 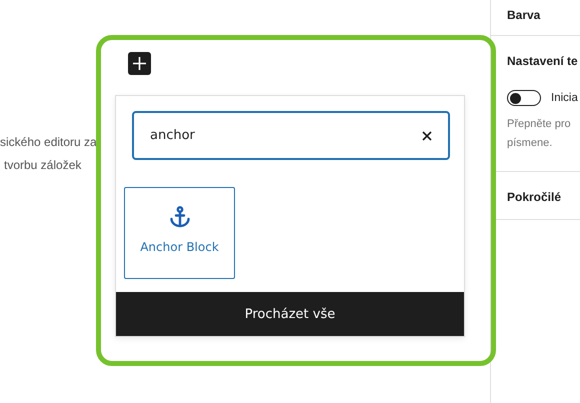 What do you see at coordinates (286, 135) in the screenshot?
I see `search-input: anchor` at bounding box center [286, 135].